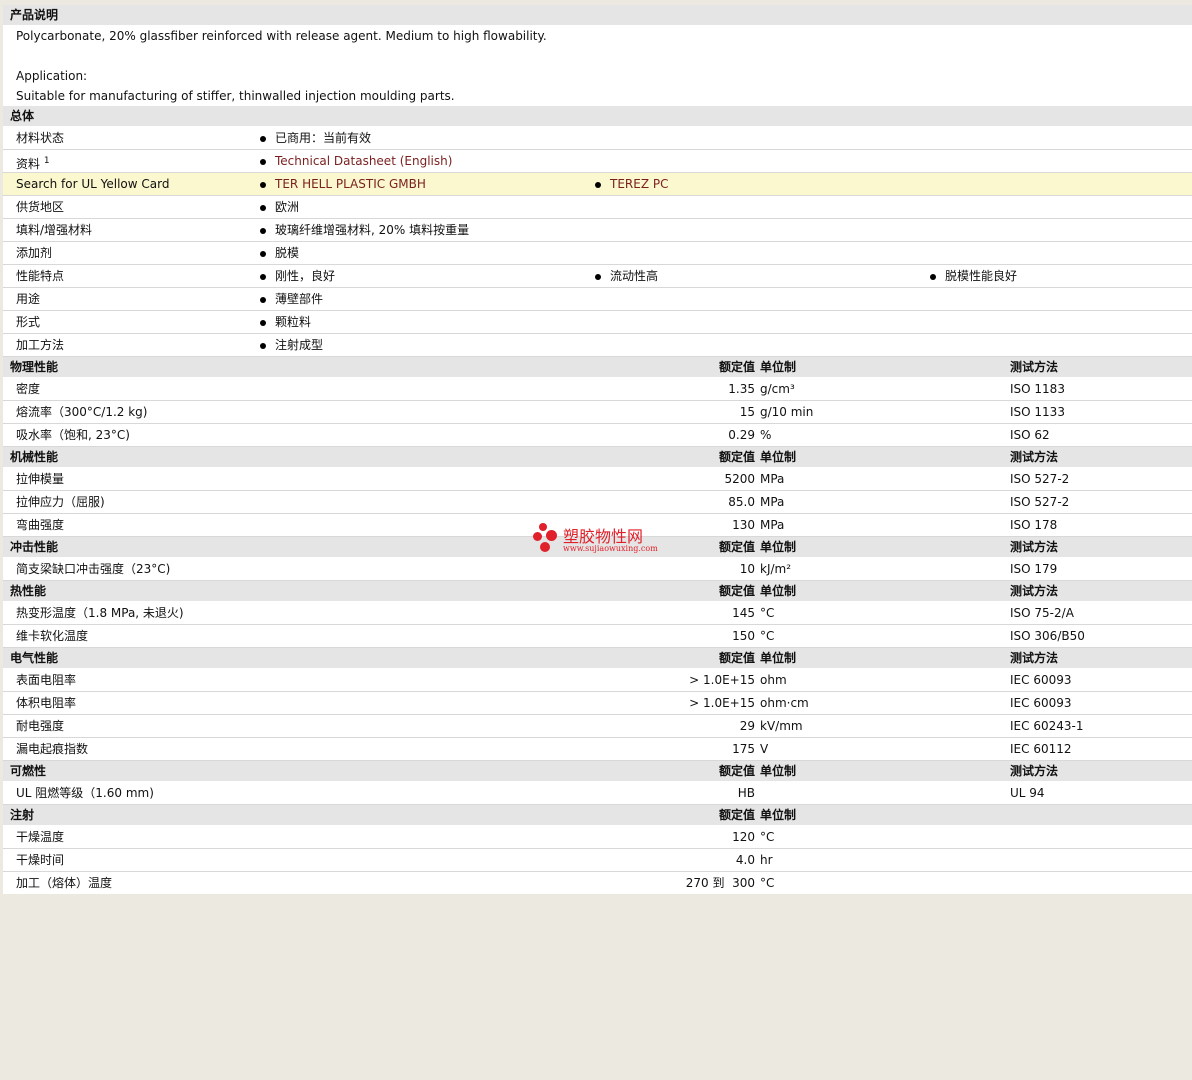 This screenshot has height=1080, width=1192. What do you see at coordinates (40, 345) in the screenshot?
I see `row-label: 加工方法` at bounding box center [40, 345].